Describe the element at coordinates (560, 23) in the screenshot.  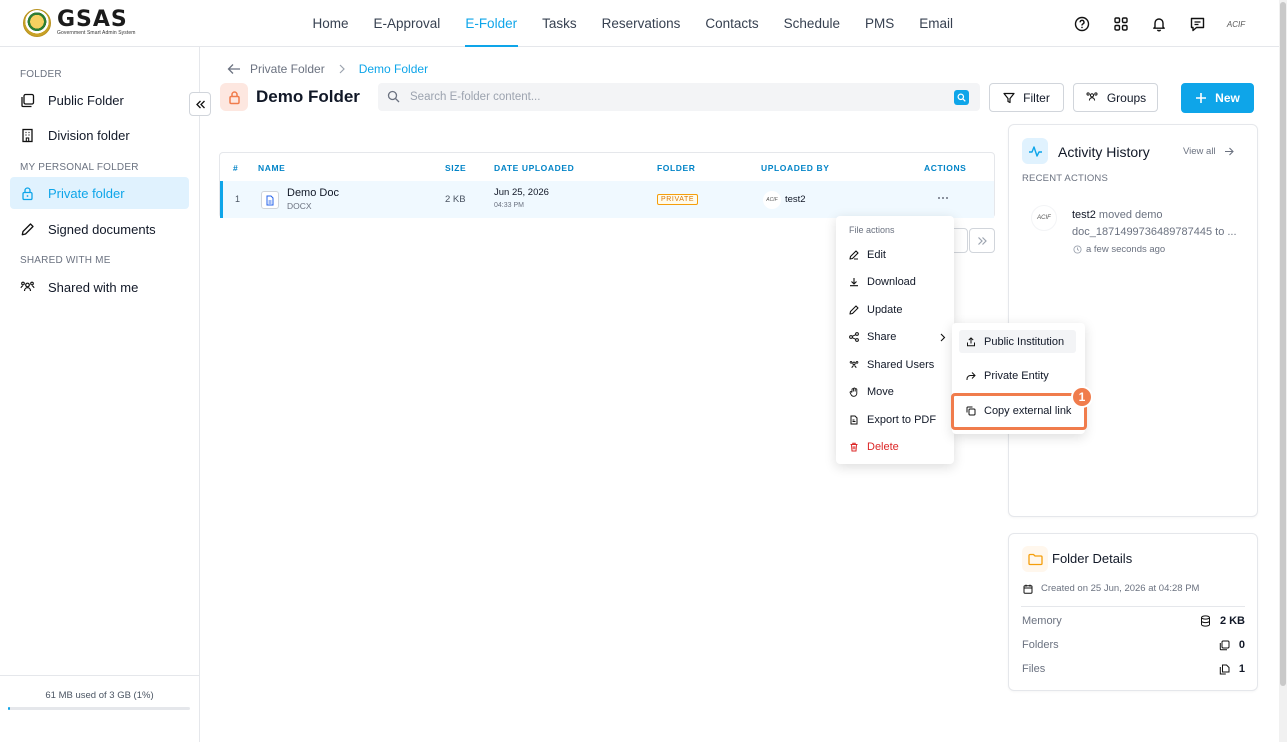
I see `nav-tasks: Tasks` at that location.